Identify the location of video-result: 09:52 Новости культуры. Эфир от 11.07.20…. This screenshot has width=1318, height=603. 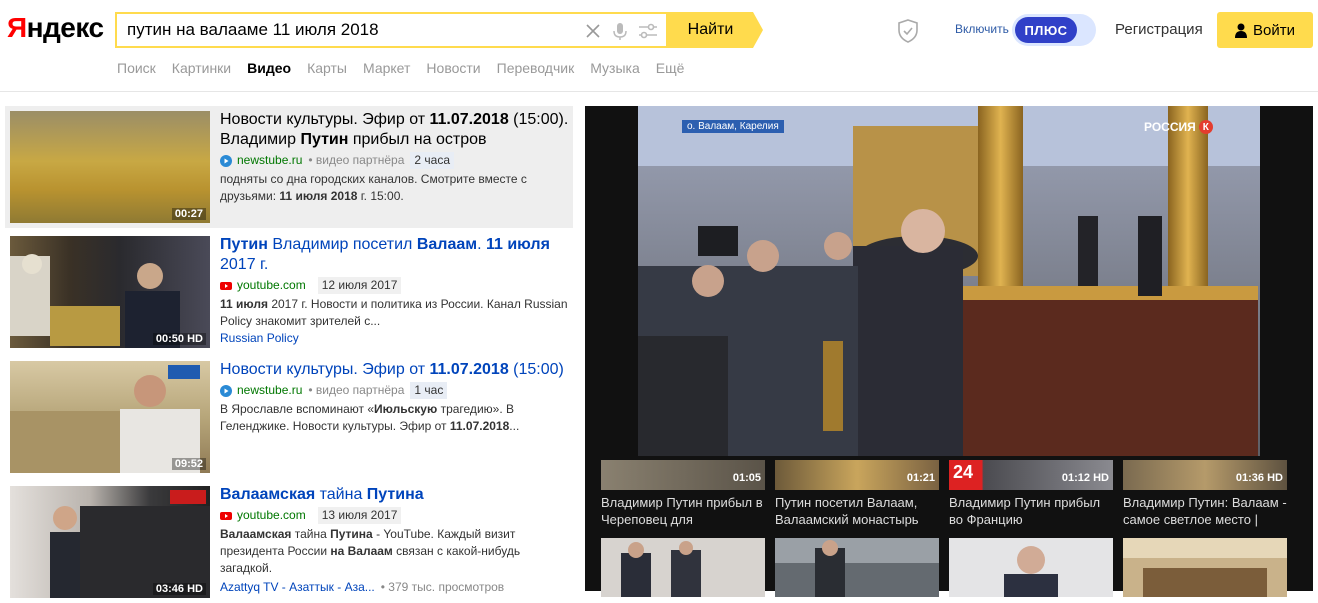
(289, 417).